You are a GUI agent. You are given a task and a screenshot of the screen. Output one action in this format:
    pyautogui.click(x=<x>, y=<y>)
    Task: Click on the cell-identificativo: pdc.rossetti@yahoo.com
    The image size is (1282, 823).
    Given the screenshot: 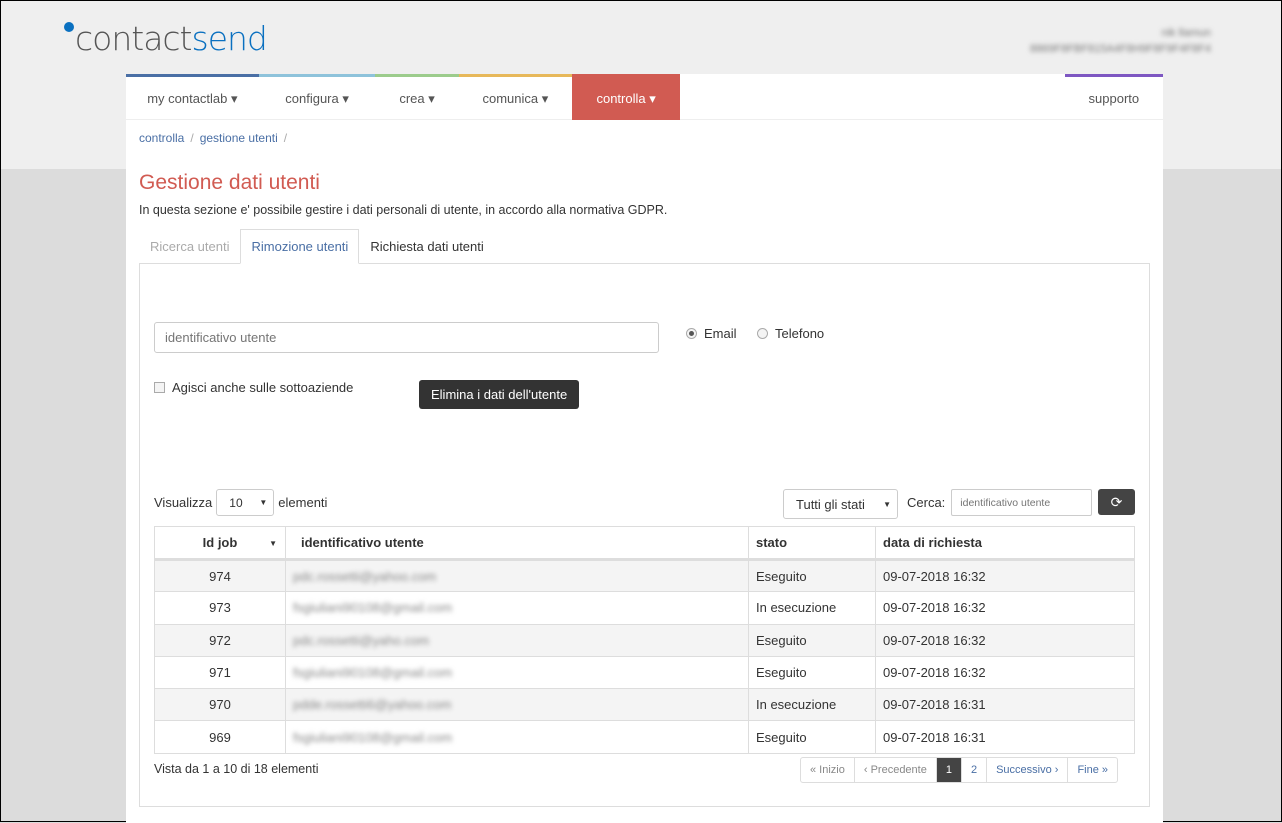 What is the action you would take?
    pyautogui.click(x=517, y=575)
    